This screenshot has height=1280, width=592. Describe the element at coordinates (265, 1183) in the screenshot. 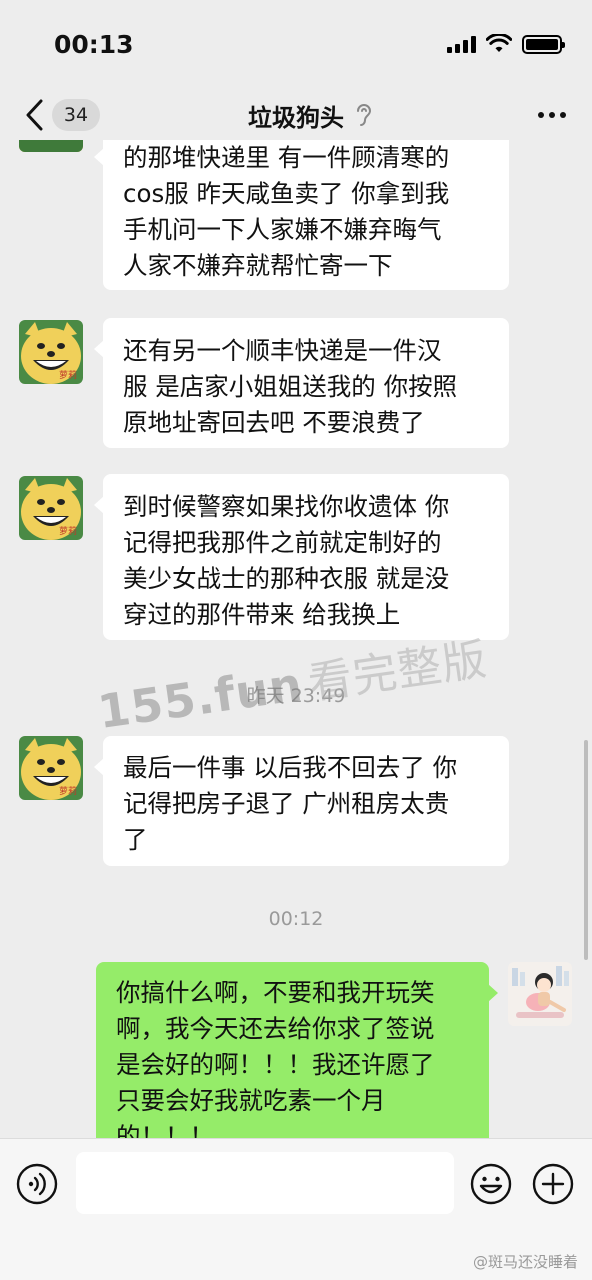

I see `message-input` at that location.